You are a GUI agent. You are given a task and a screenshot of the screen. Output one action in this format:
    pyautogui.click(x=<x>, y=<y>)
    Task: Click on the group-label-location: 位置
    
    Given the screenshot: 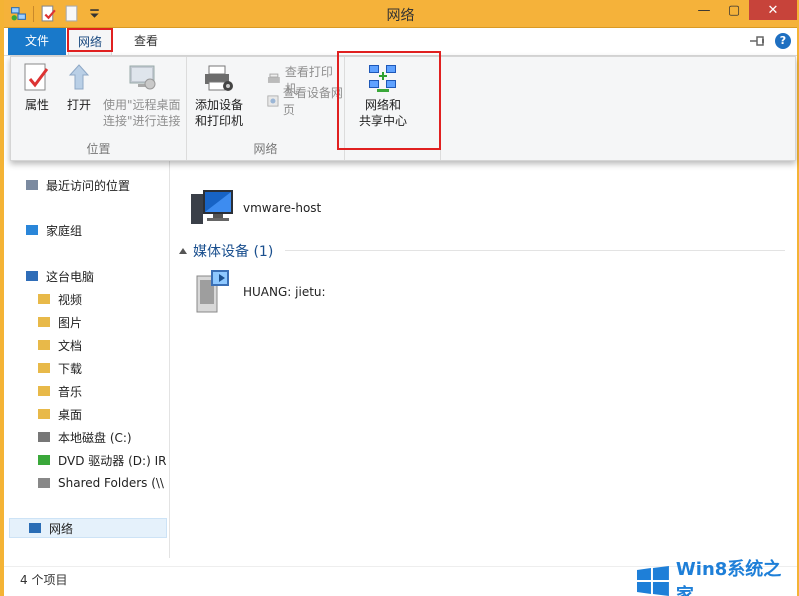 What is the action you would take?
    pyautogui.click(x=98, y=149)
    